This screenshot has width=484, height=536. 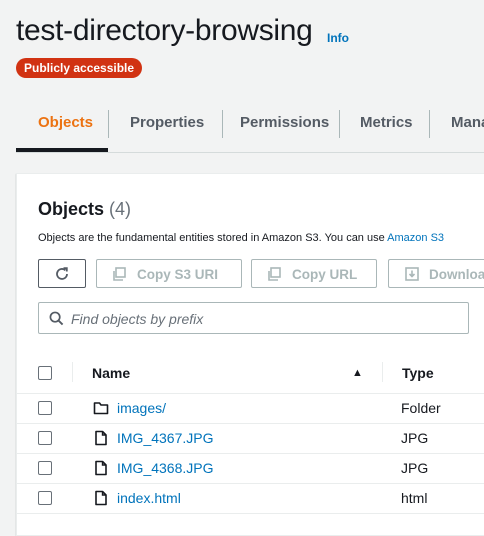 What do you see at coordinates (178, 274) in the screenshot?
I see `copy-s3-uri-label: Copy S3 URI` at bounding box center [178, 274].